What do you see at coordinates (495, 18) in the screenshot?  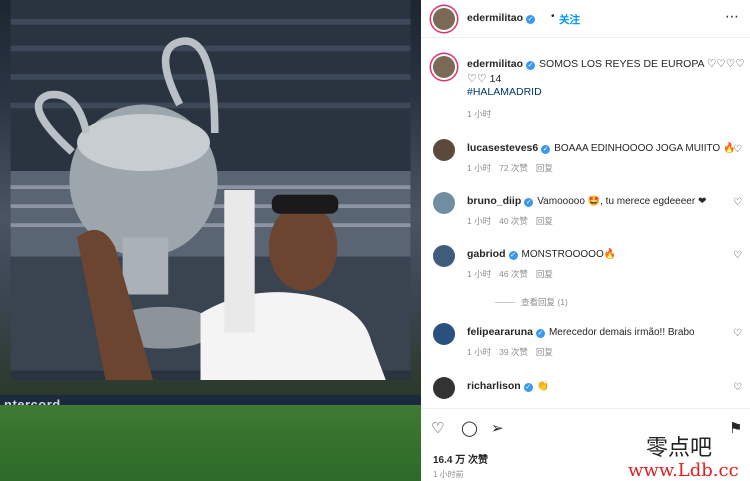 I see `author-username: edermilitao` at bounding box center [495, 18].